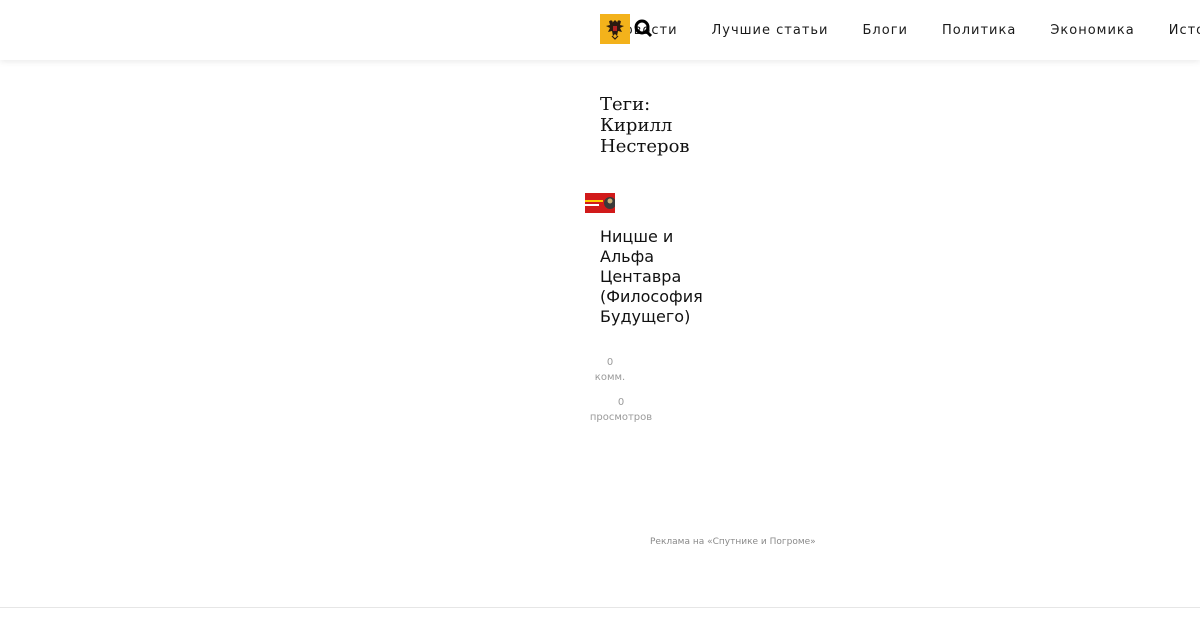 The image size is (1200, 630). I want to click on search-button, so click(643, 28).